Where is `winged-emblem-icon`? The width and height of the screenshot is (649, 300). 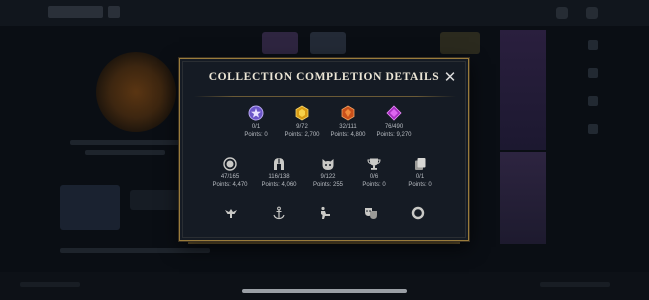
winged-emblem-icon is located at coordinates (231, 213).